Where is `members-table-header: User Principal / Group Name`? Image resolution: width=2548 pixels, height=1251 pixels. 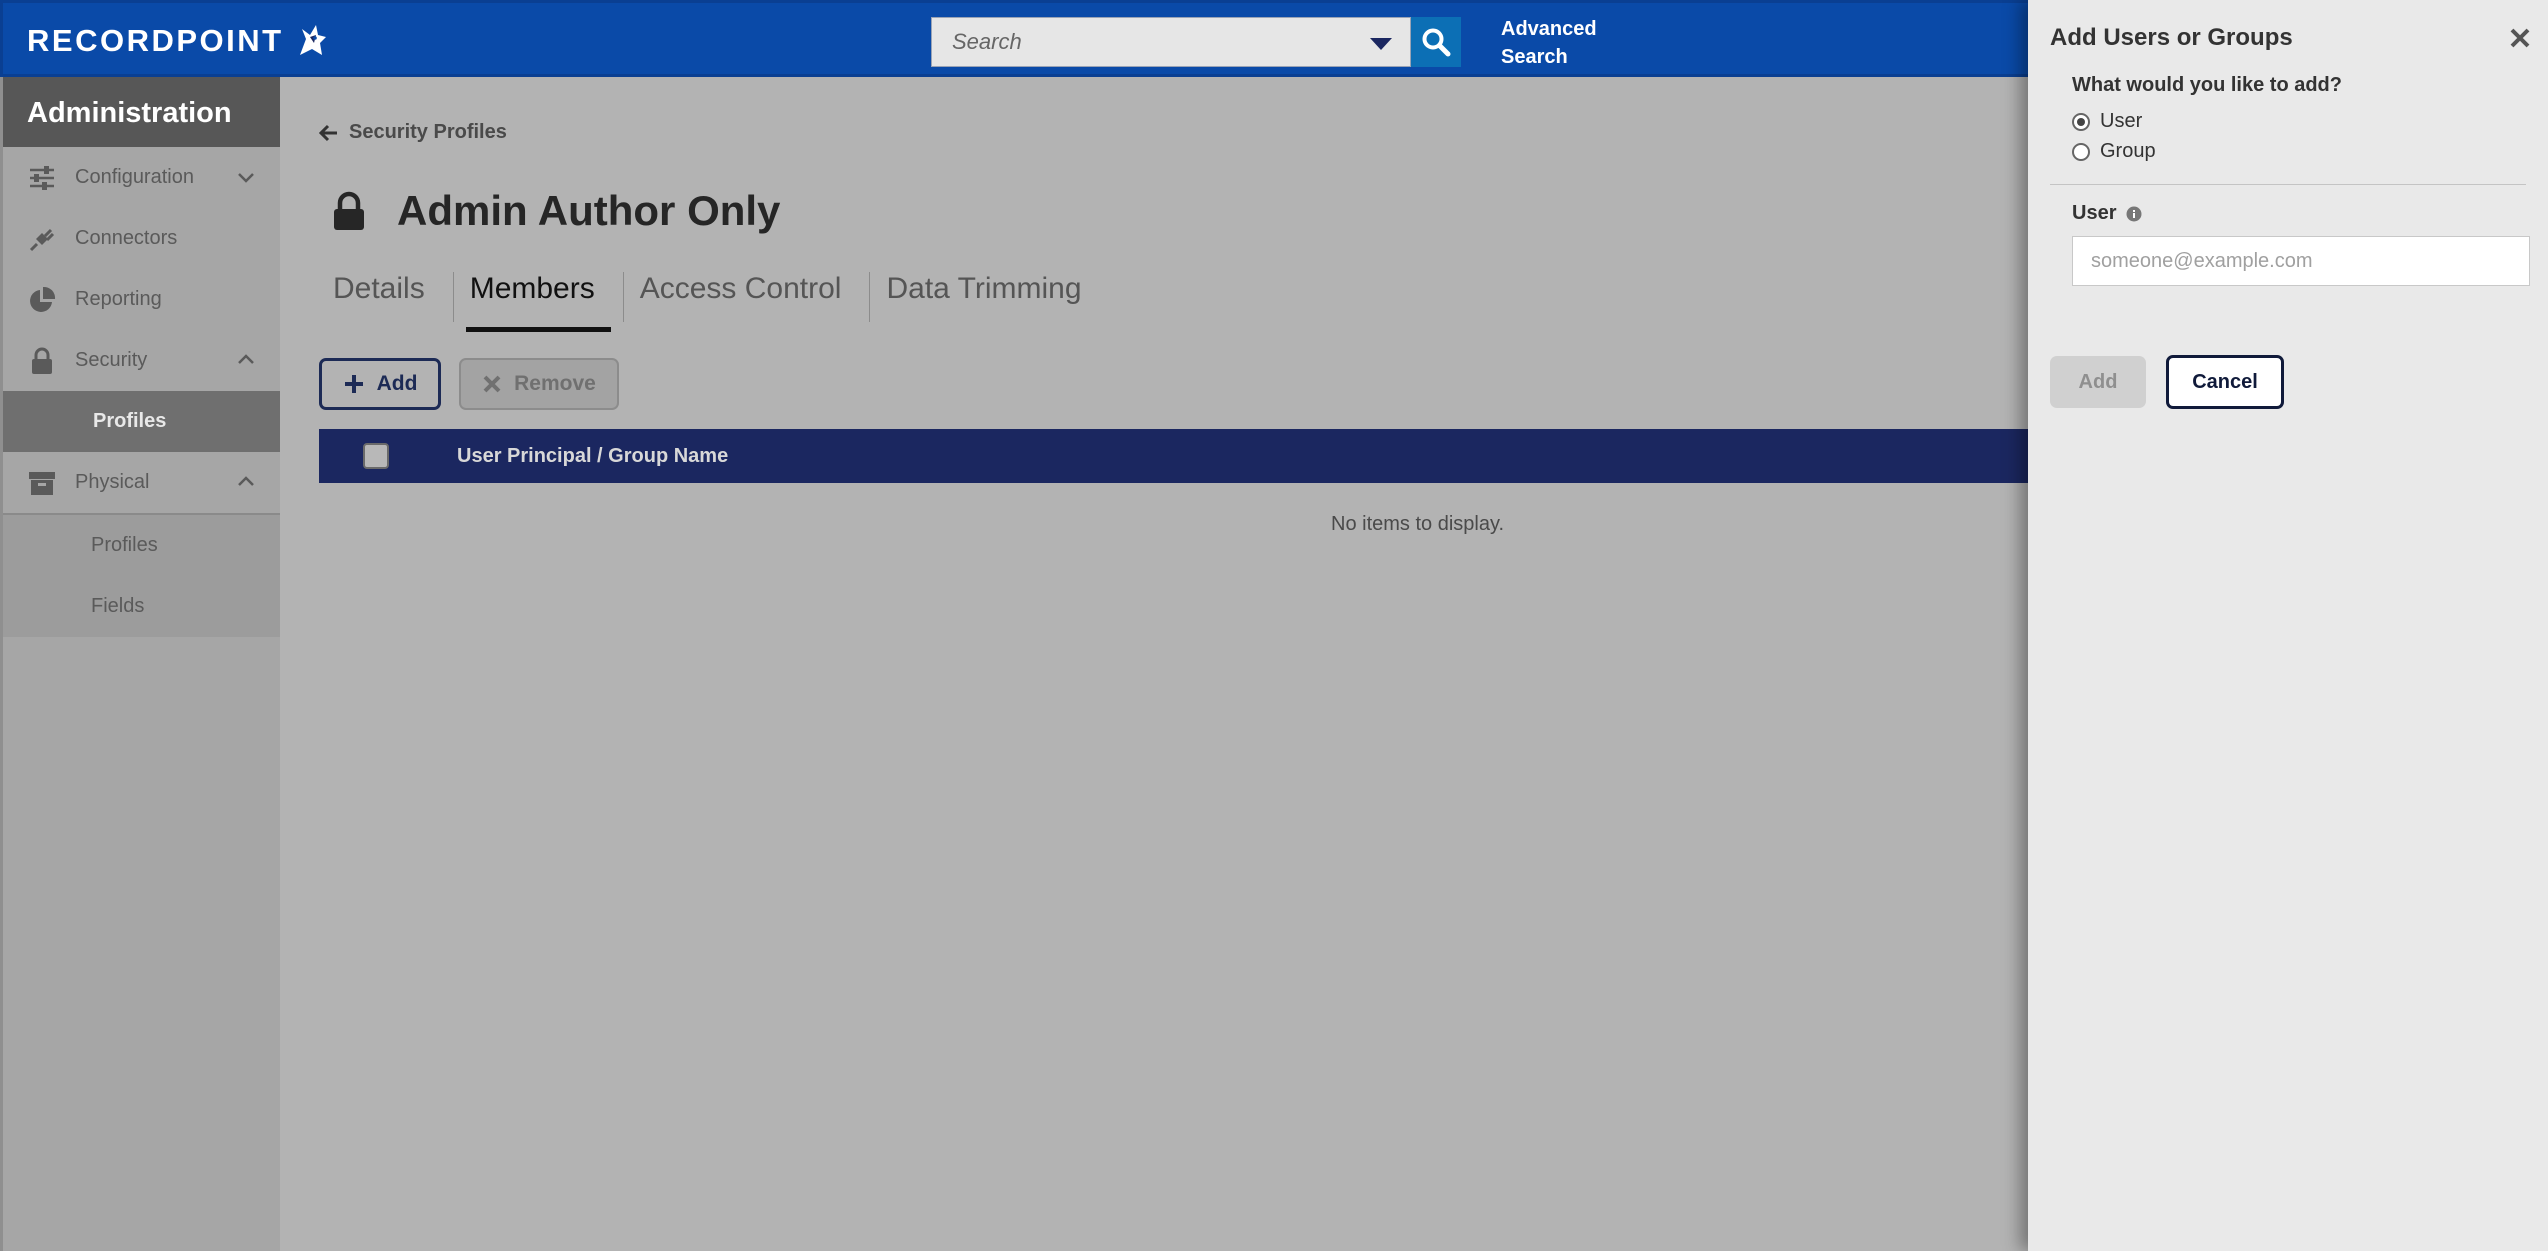 members-table-header: User Principal / Group Name is located at coordinates (1173, 456).